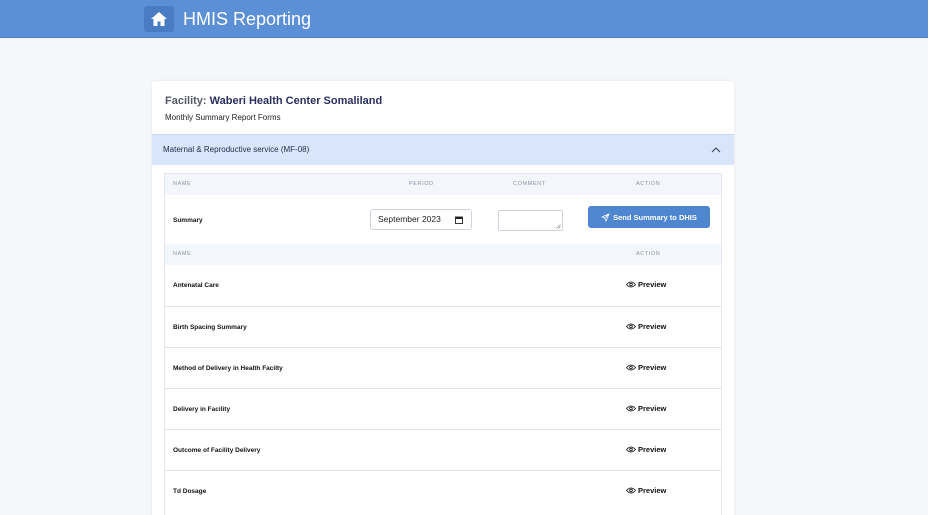  What do you see at coordinates (228, 368) in the screenshot?
I see `form-name: Method of Delivery in Health Facilty` at bounding box center [228, 368].